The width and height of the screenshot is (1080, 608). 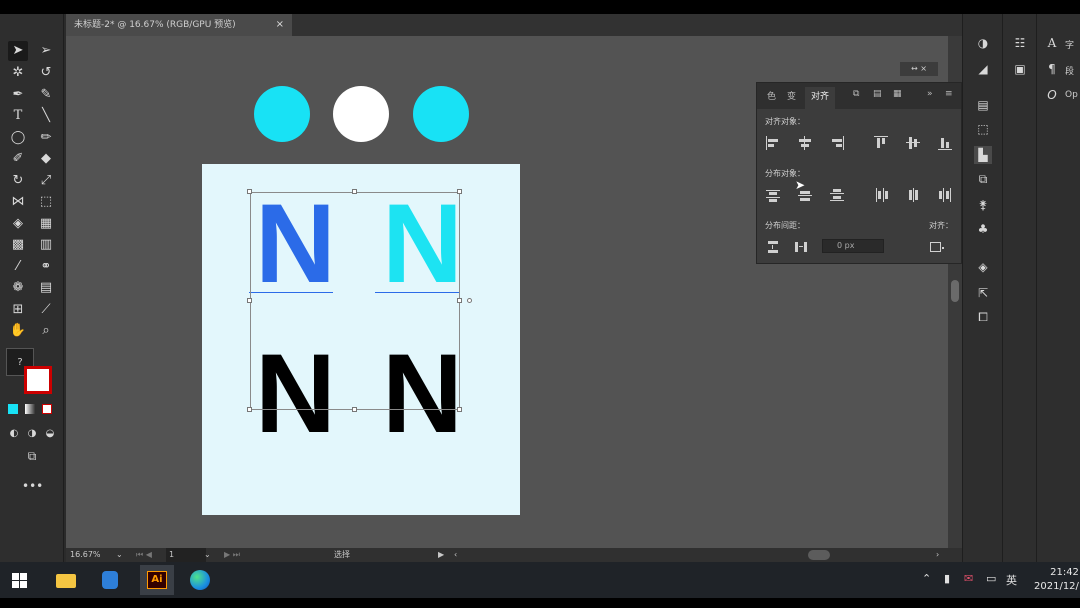 I want to click on tab-layers-icon: ▤, so click(x=877, y=94).